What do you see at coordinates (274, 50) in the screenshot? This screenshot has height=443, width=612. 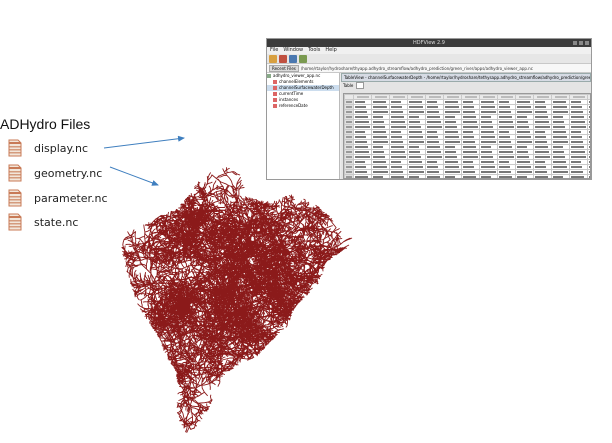 I see `menu-file: File` at bounding box center [274, 50].